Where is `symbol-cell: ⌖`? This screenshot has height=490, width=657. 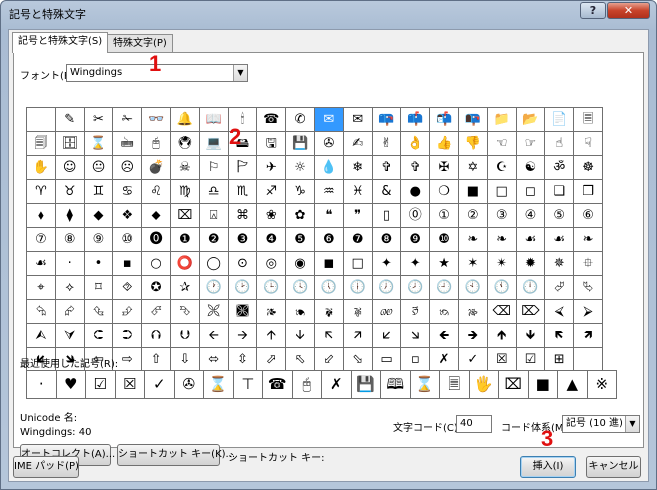 symbol-cell: ⌖ is located at coordinates (41, 288).